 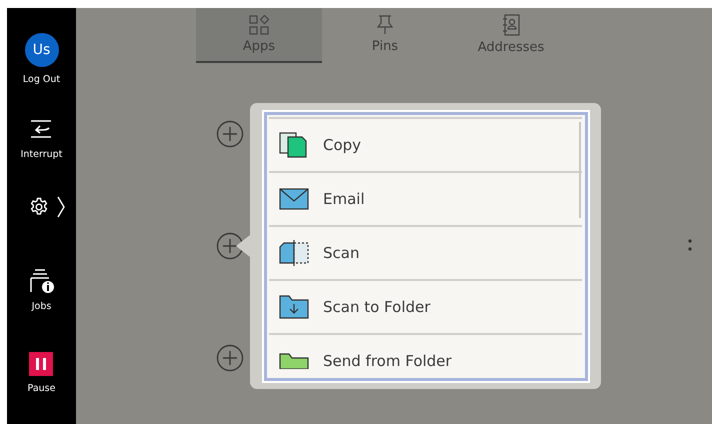 What do you see at coordinates (294, 199) in the screenshot?
I see `envelope-icon` at bounding box center [294, 199].